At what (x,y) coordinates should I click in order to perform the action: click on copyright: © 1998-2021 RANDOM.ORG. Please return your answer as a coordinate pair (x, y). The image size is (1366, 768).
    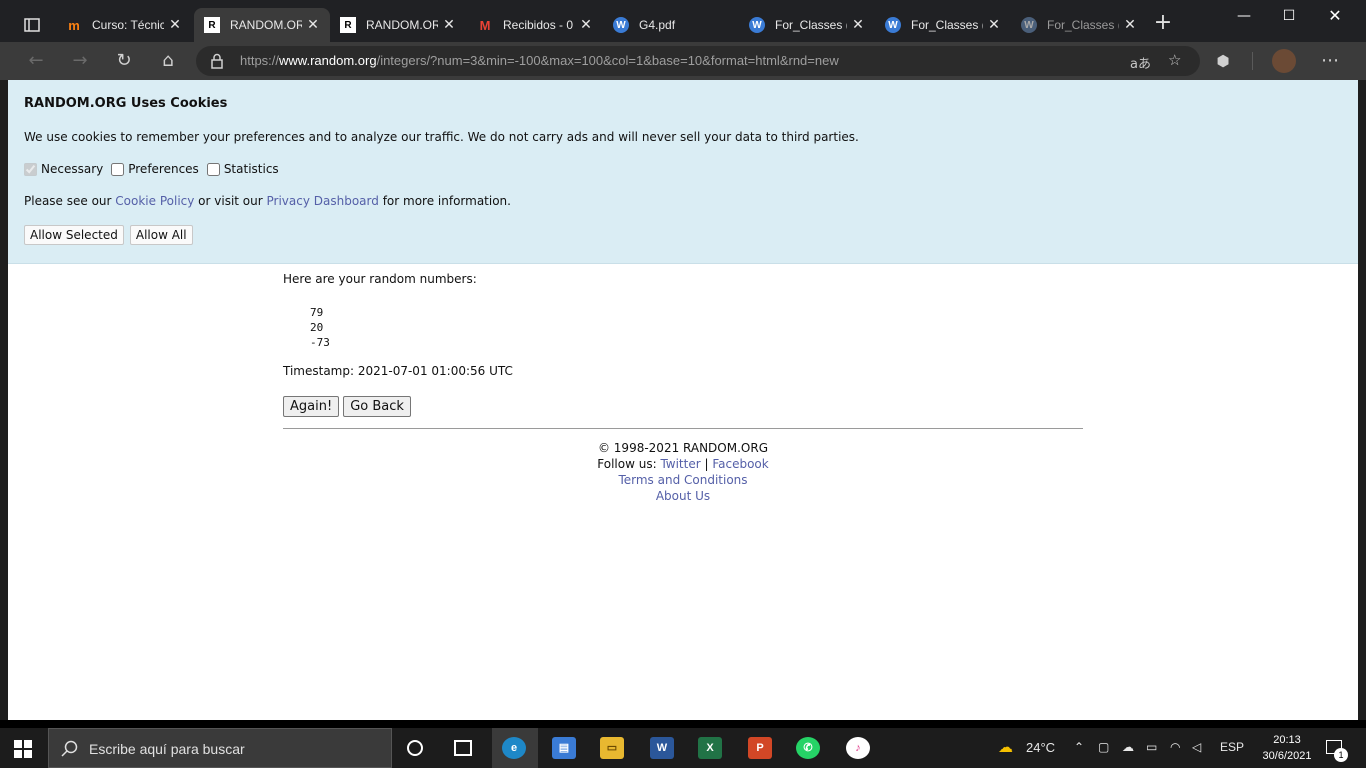
    Looking at the image, I should click on (682, 448).